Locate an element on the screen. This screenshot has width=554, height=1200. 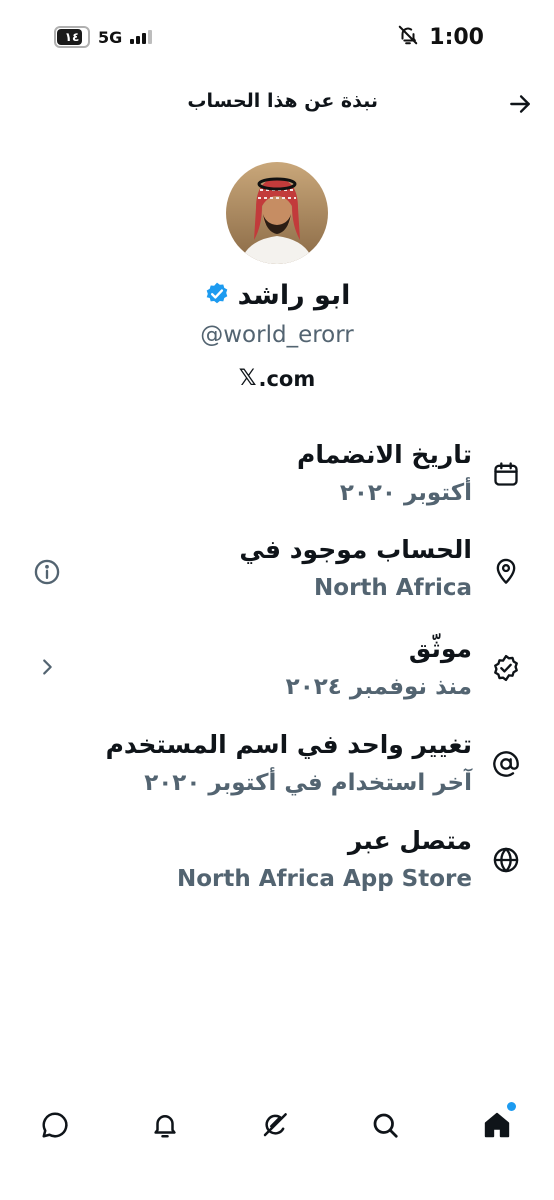
grok-icon is located at coordinates (275, 1125).